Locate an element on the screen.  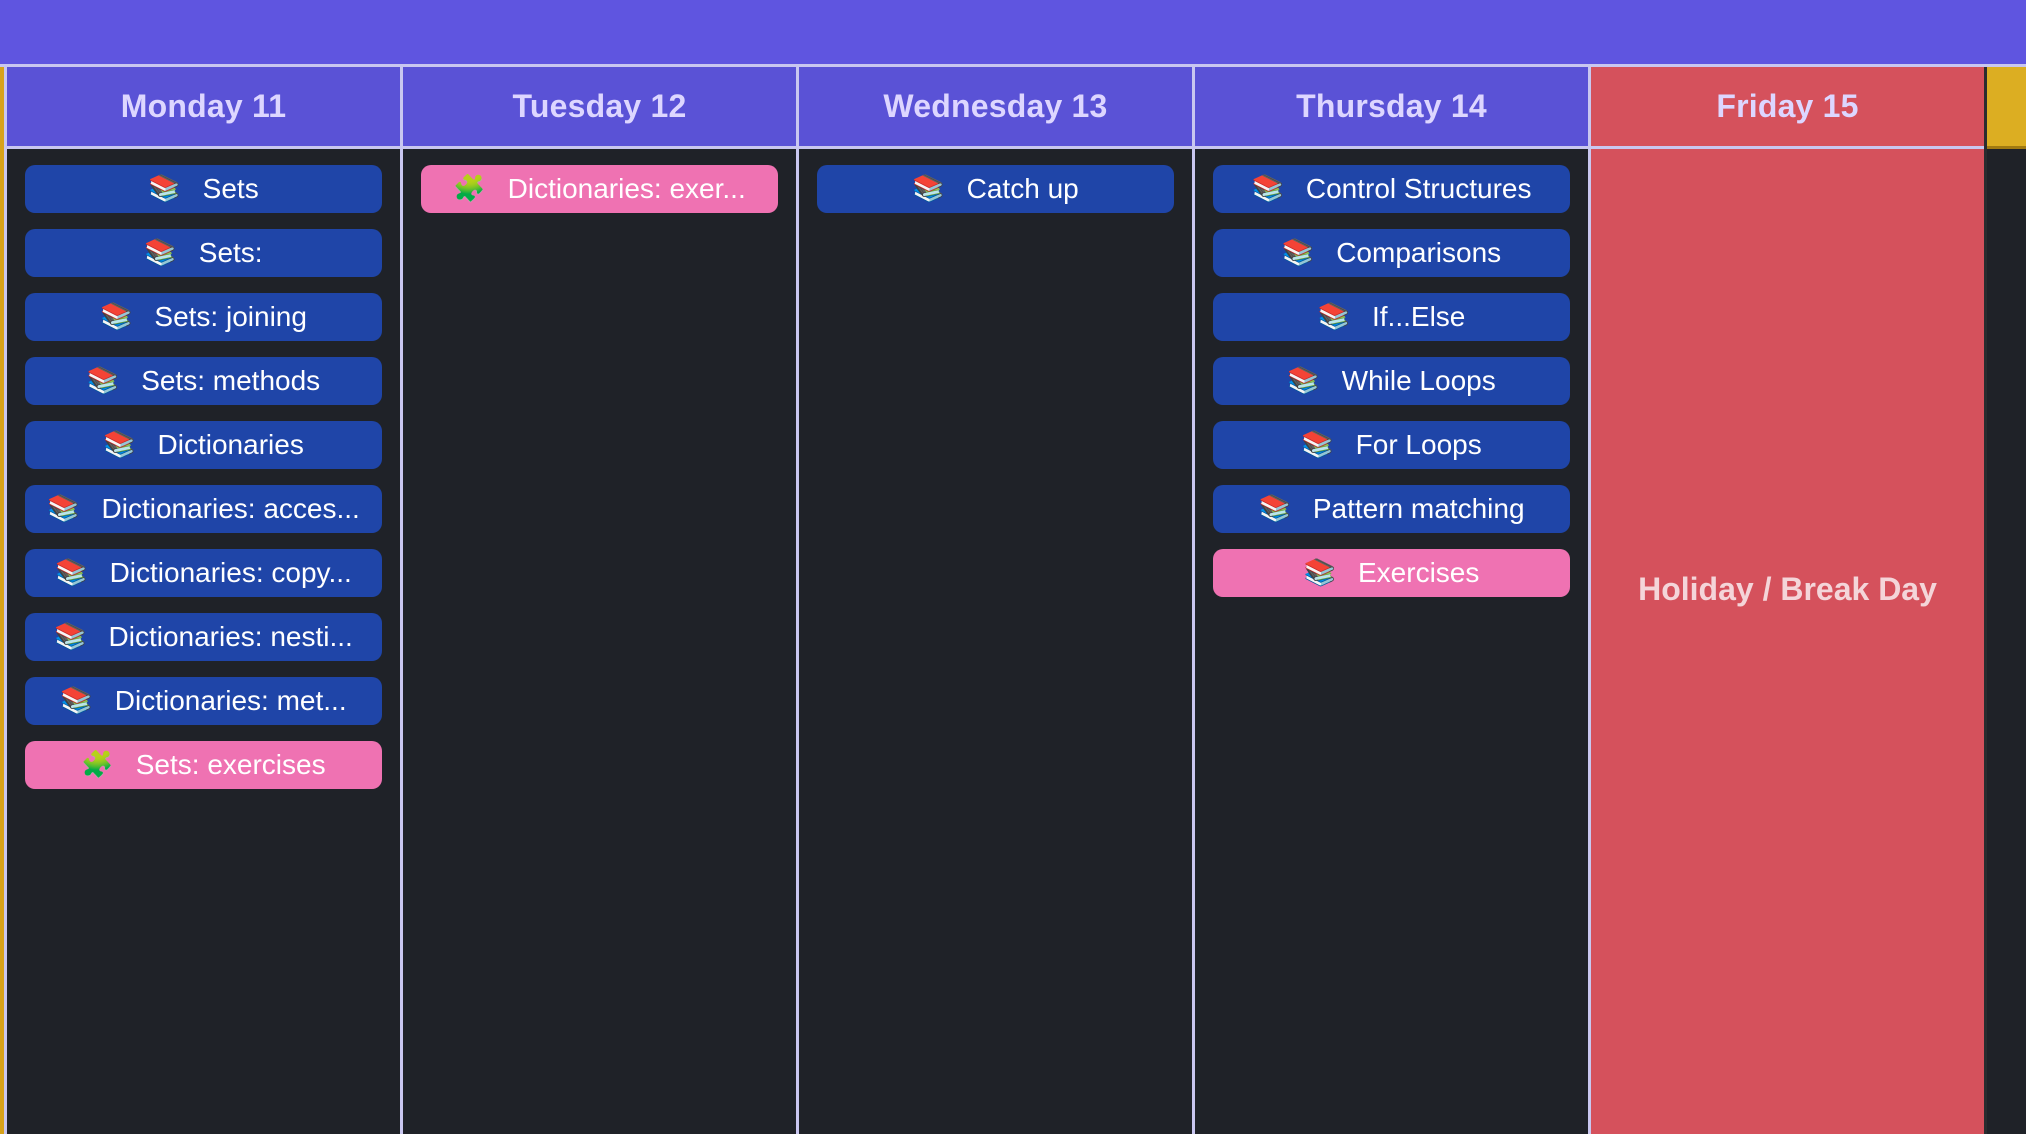
lesson-event: 📚 If...Else is located at coordinates (1391, 317).